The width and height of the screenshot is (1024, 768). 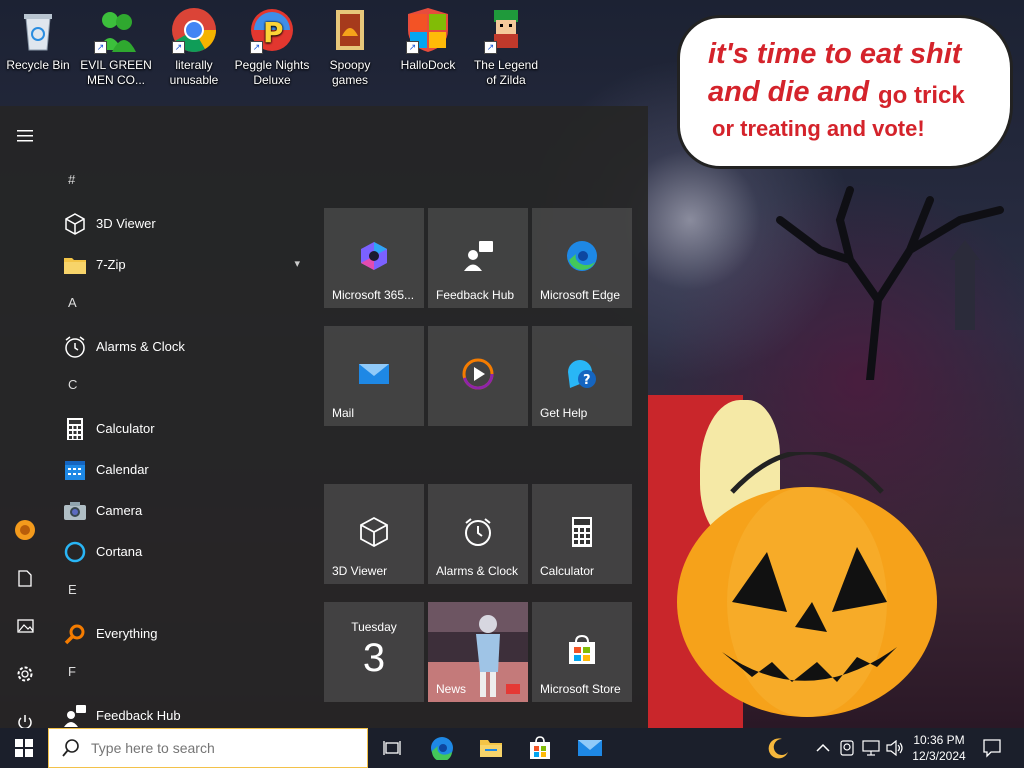 I want to click on tile-mail: Mail, so click(x=374, y=376).